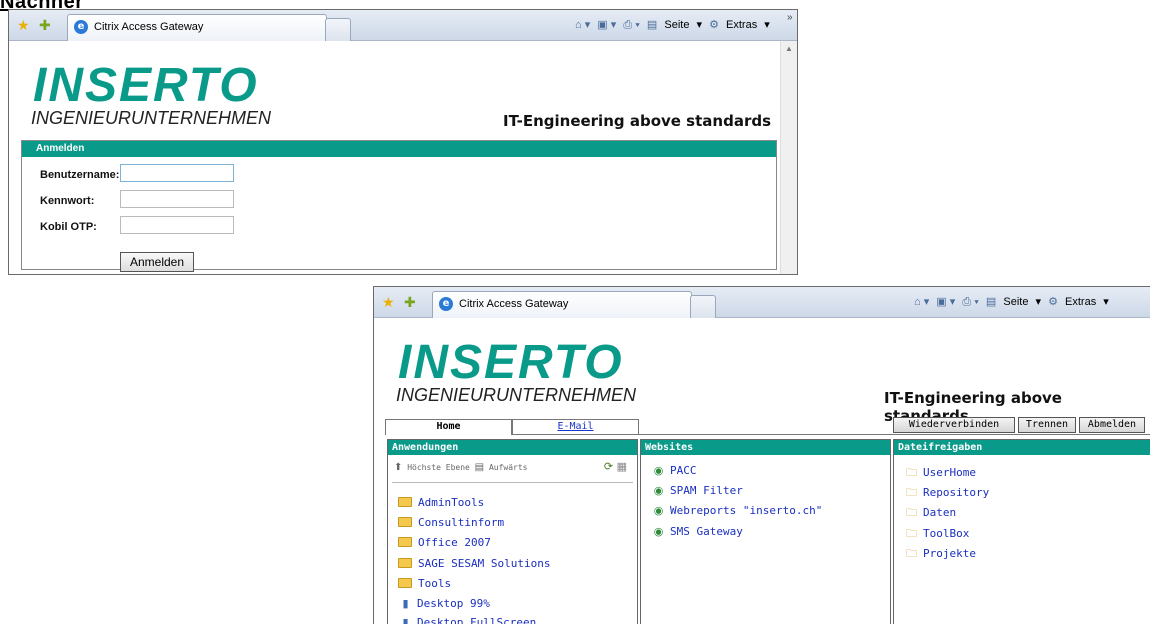 The width and height of the screenshot is (1150, 624). What do you see at coordinates (467, 620) in the screenshot?
I see `app-desktop-fullscreen: ▮ Desktop FullScreen` at bounding box center [467, 620].